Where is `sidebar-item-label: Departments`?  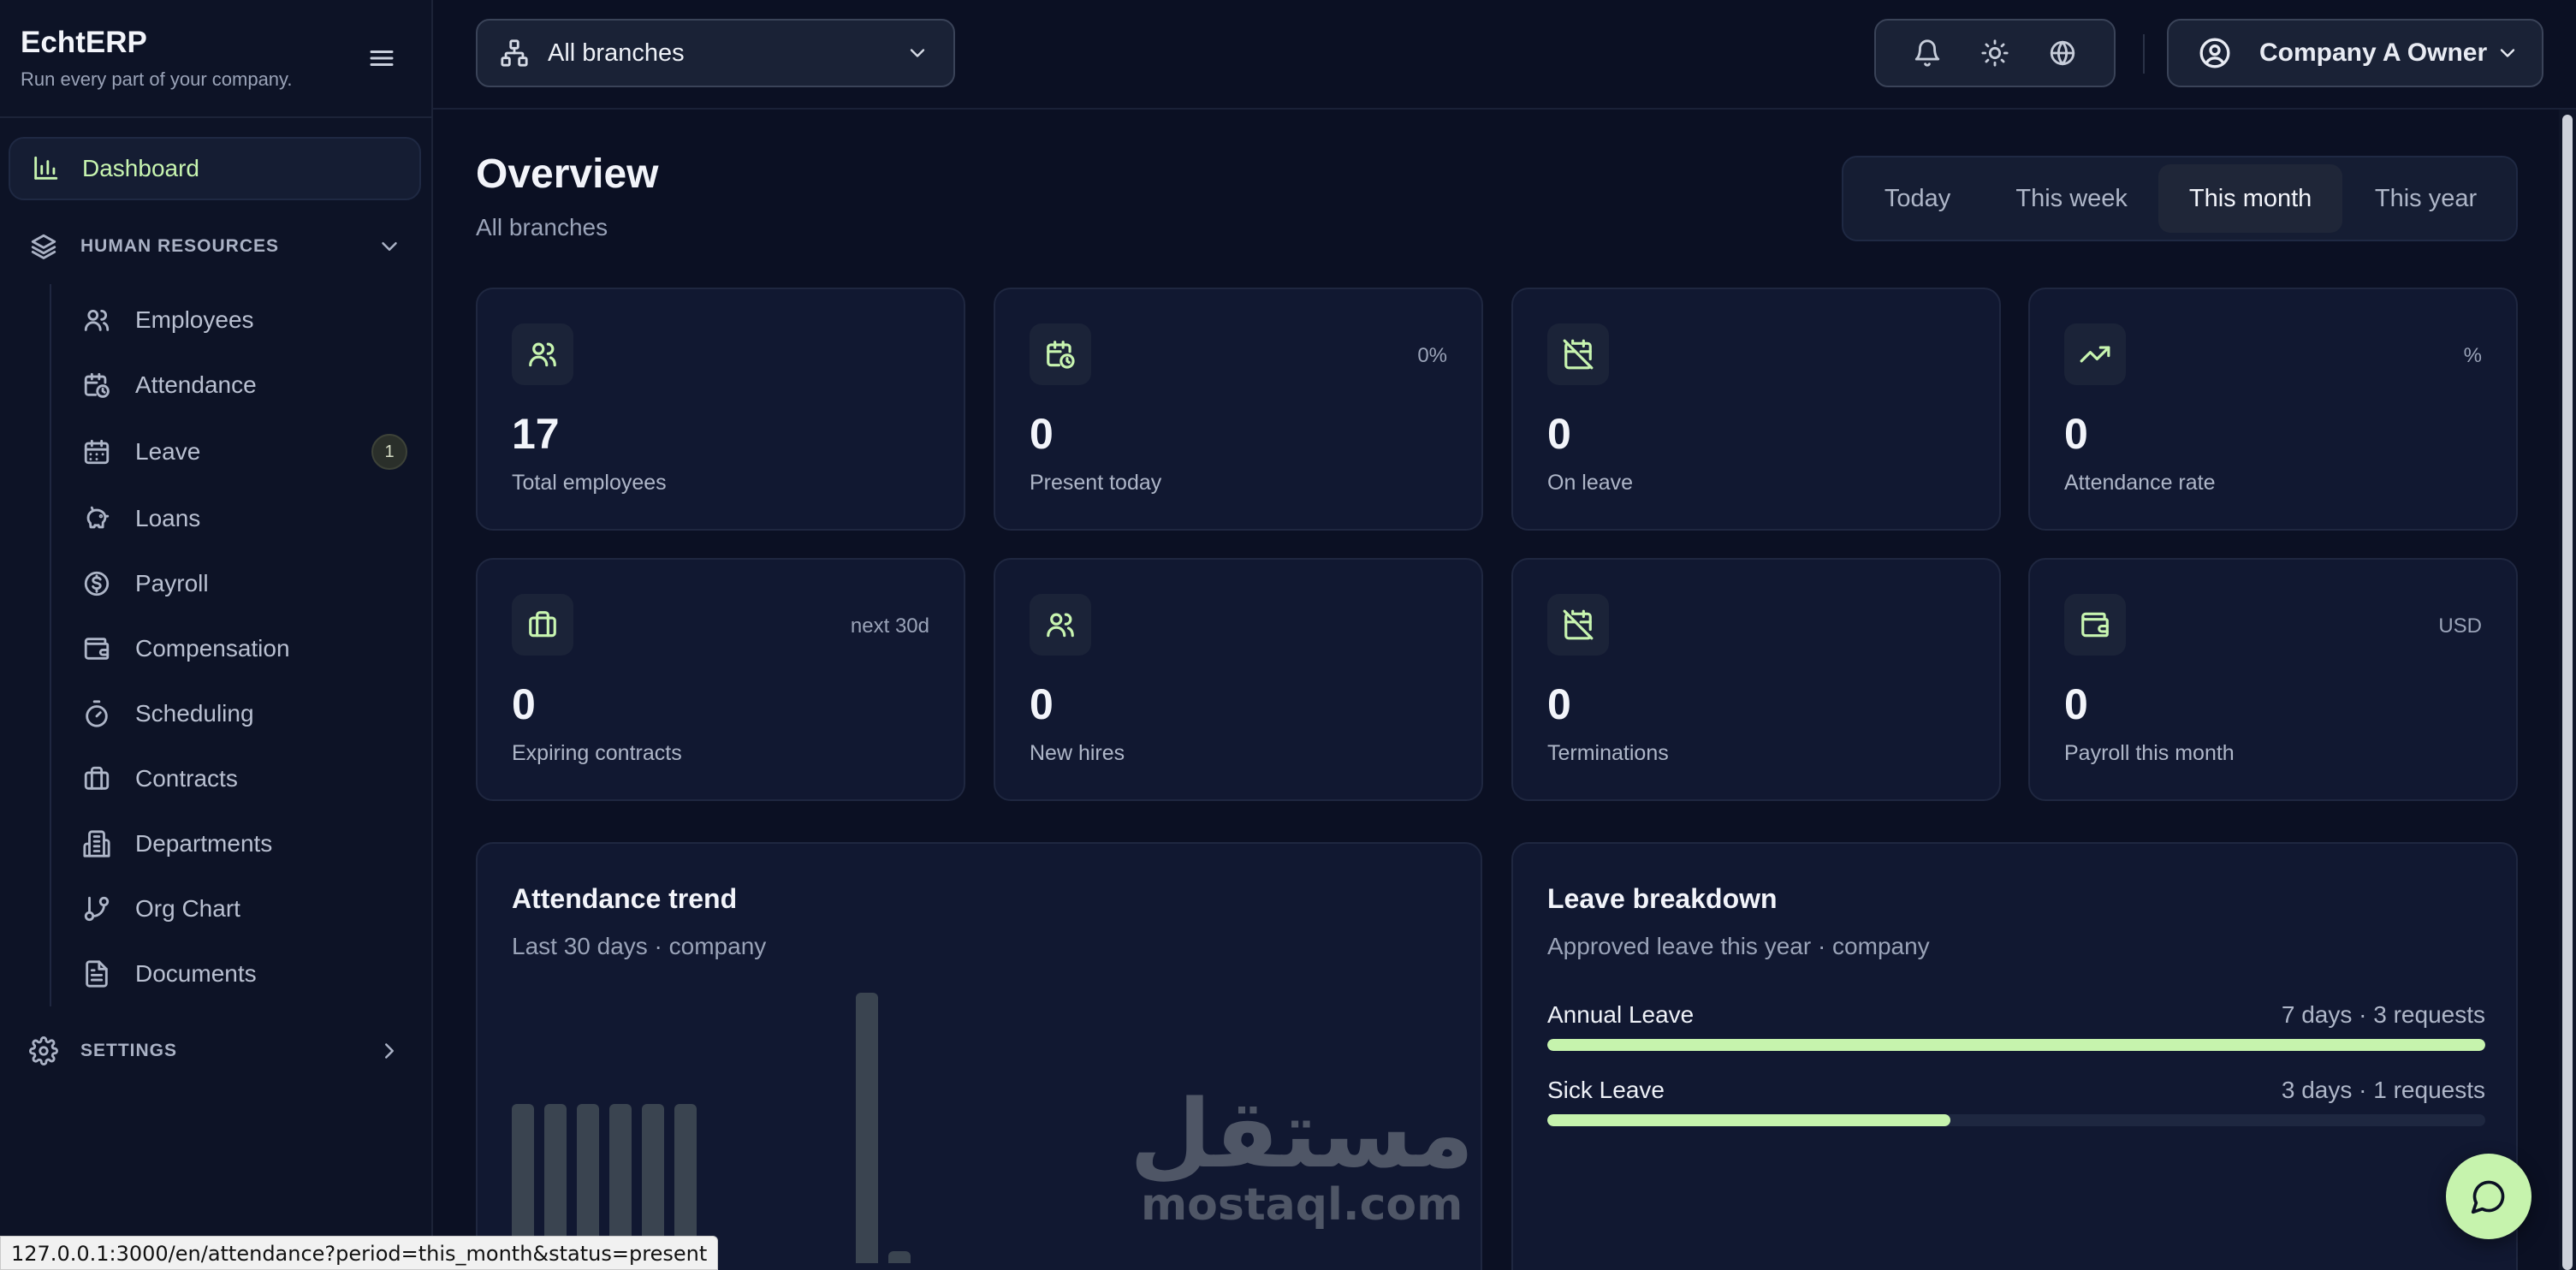
sidebar-item-label: Departments is located at coordinates (204, 843).